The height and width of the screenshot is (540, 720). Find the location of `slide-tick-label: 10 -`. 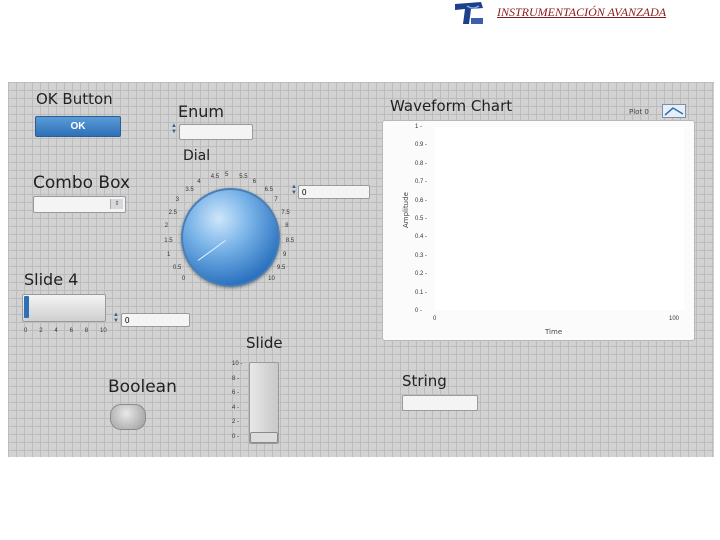

slide-tick-label: 10 - is located at coordinates (237, 364).